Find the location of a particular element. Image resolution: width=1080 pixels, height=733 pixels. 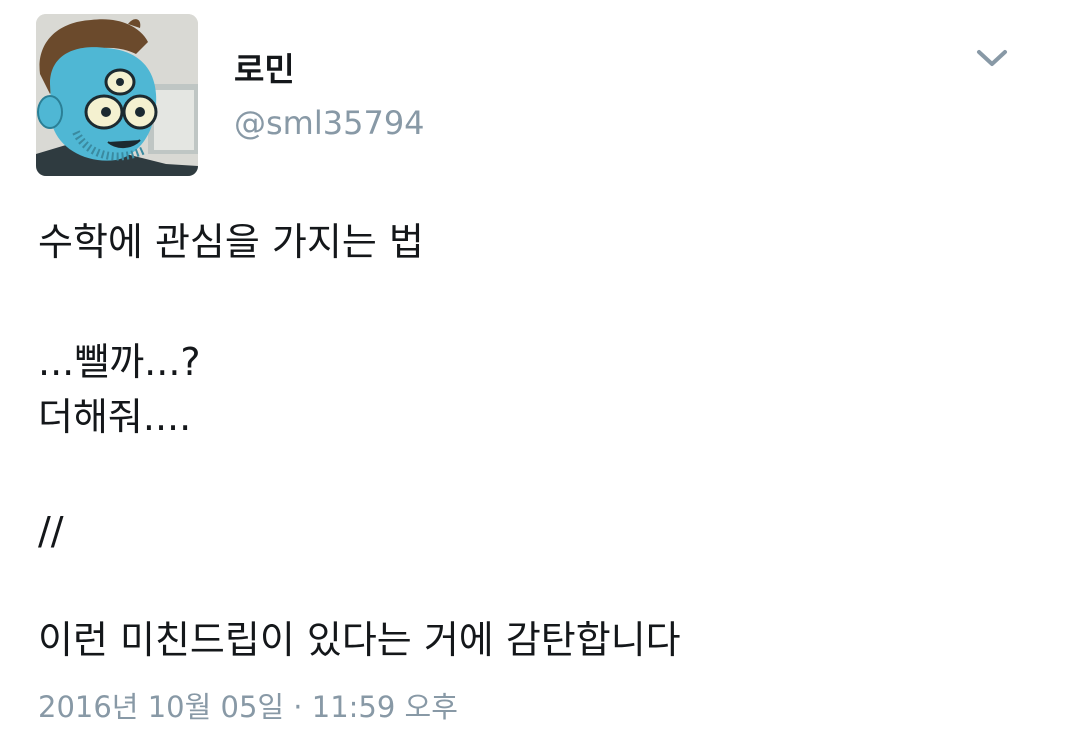

avatar-illustration is located at coordinates (117, 95).